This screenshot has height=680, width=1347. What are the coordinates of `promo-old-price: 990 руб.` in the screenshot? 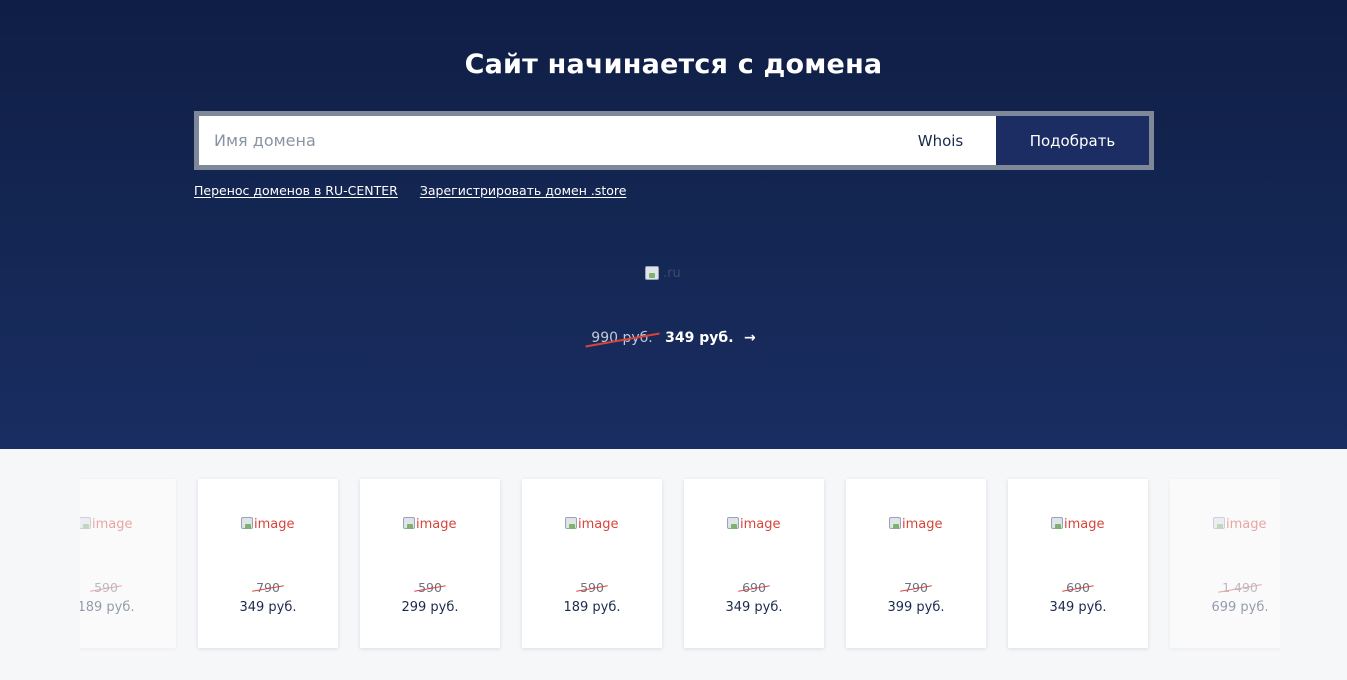 It's located at (622, 338).